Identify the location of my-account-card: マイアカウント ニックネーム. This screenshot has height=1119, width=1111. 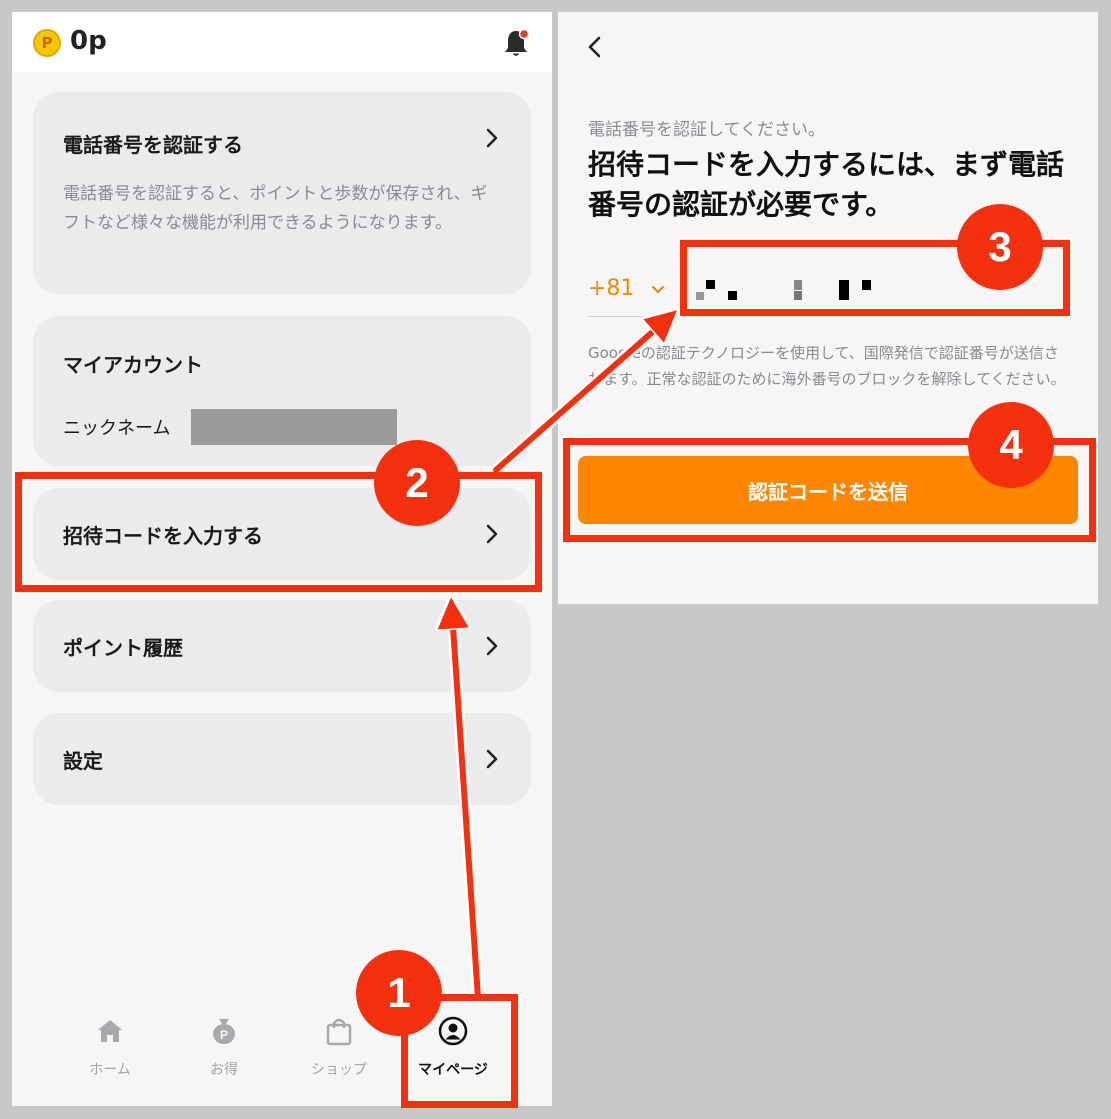
(282, 391).